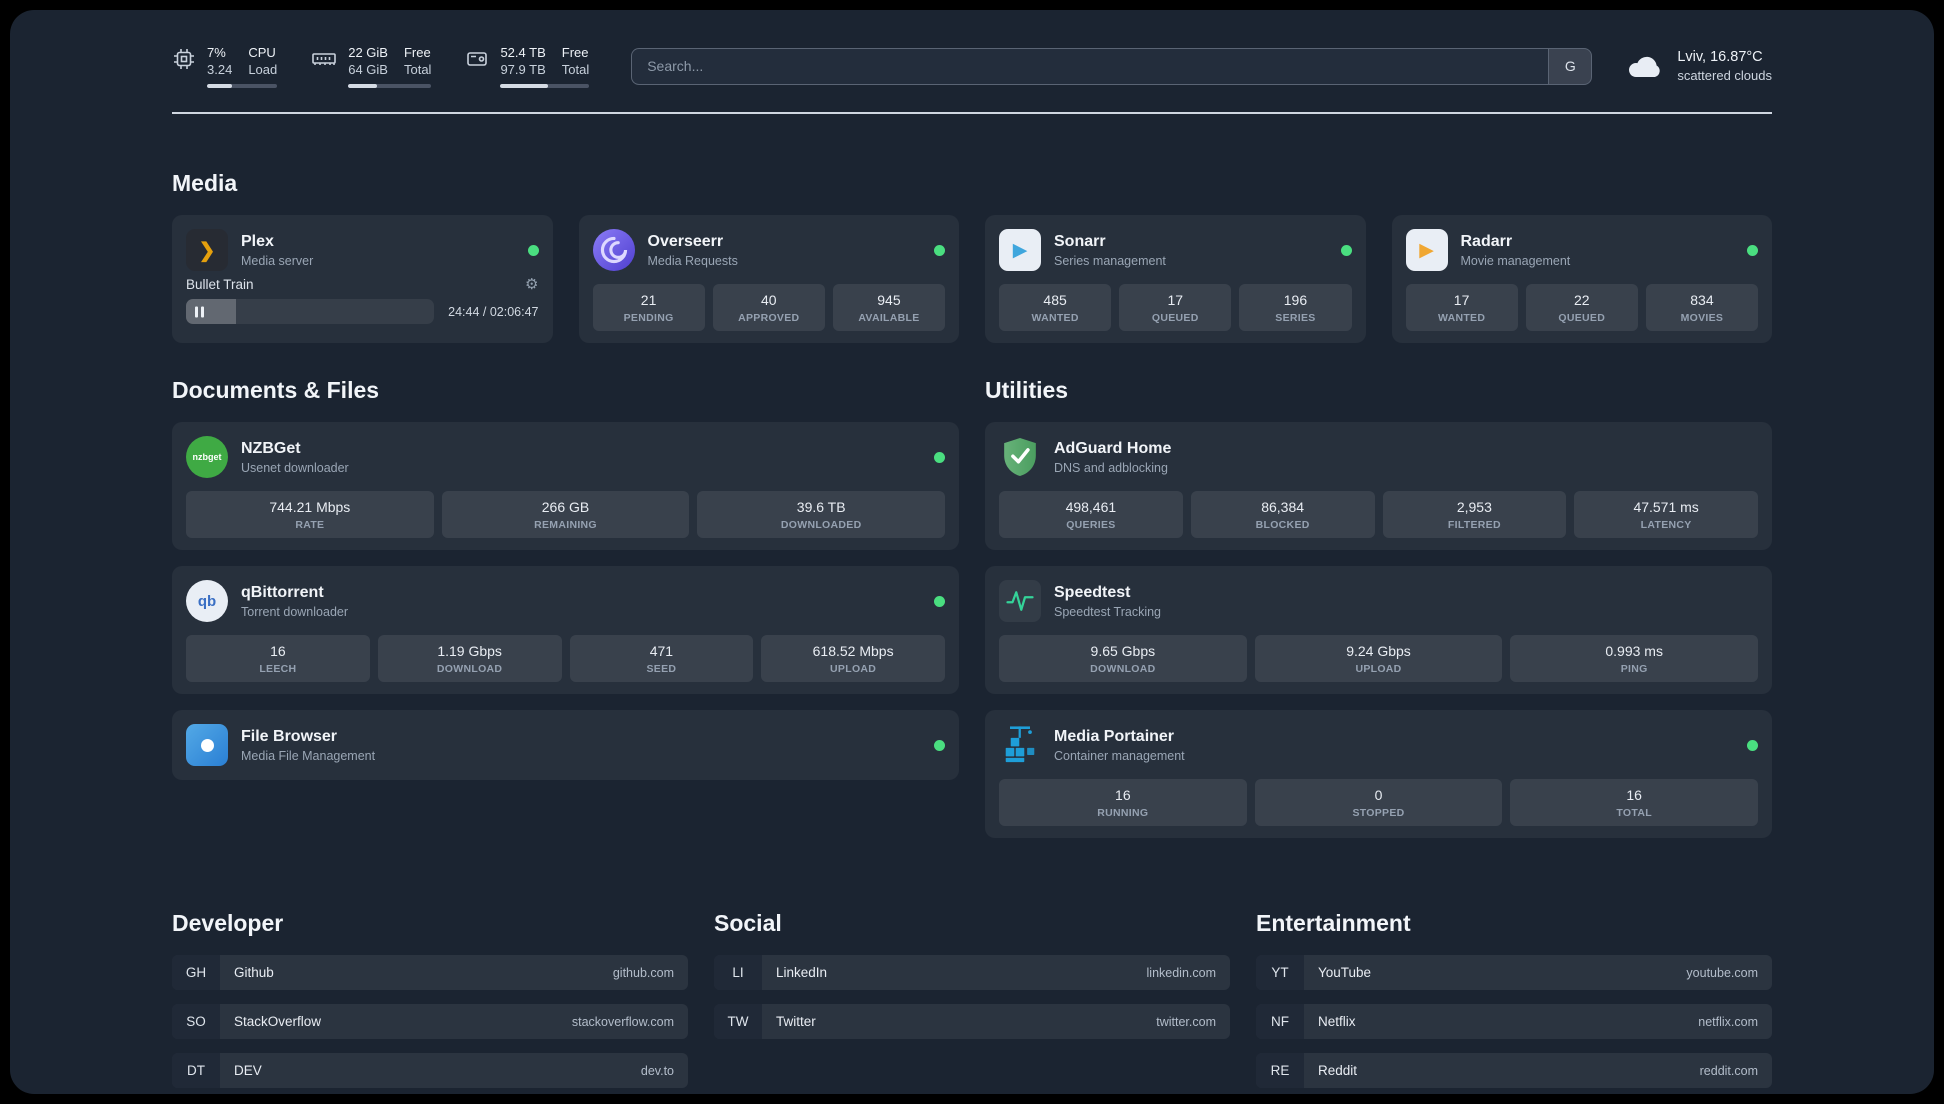 The width and height of the screenshot is (1944, 1104). I want to click on bookmark-abbr: SO, so click(196, 1021).